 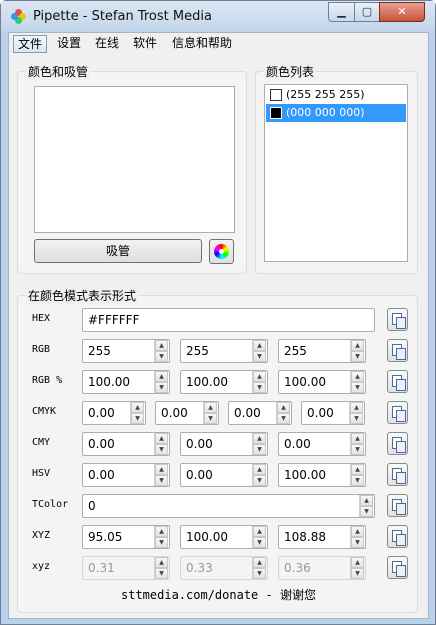 What do you see at coordinates (109, 382) in the screenshot?
I see `rgb-value: 100.00` at bounding box center [109, 382].